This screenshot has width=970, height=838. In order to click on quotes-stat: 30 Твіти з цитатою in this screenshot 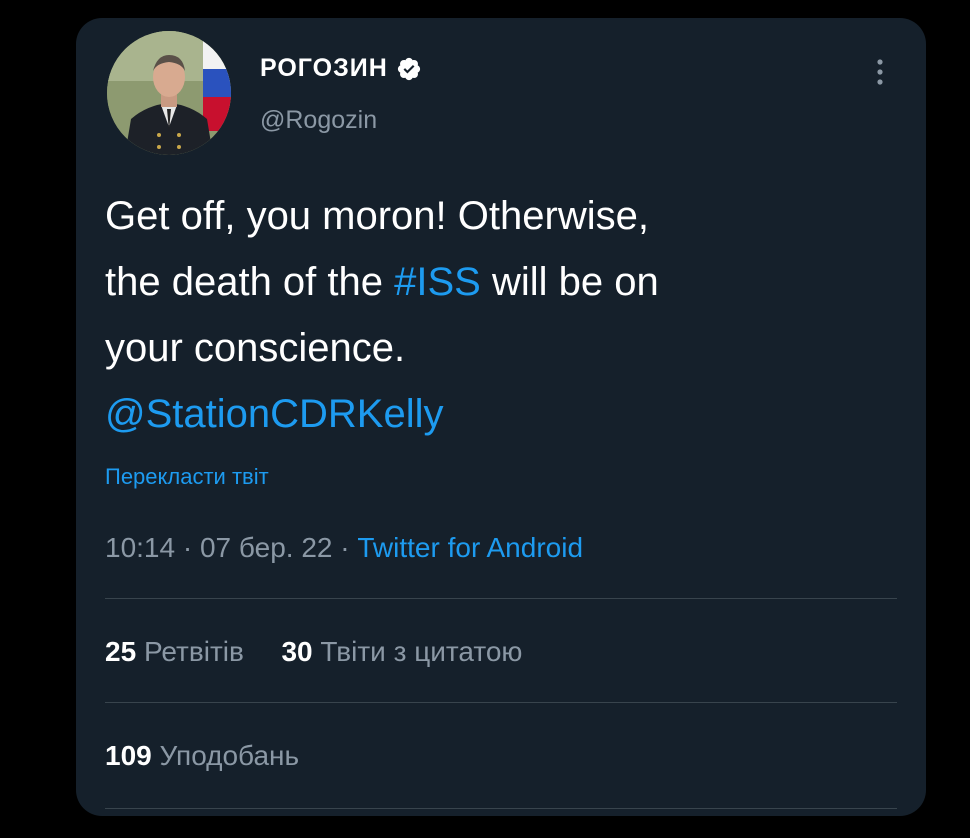, I will do `click(401, 651)`.